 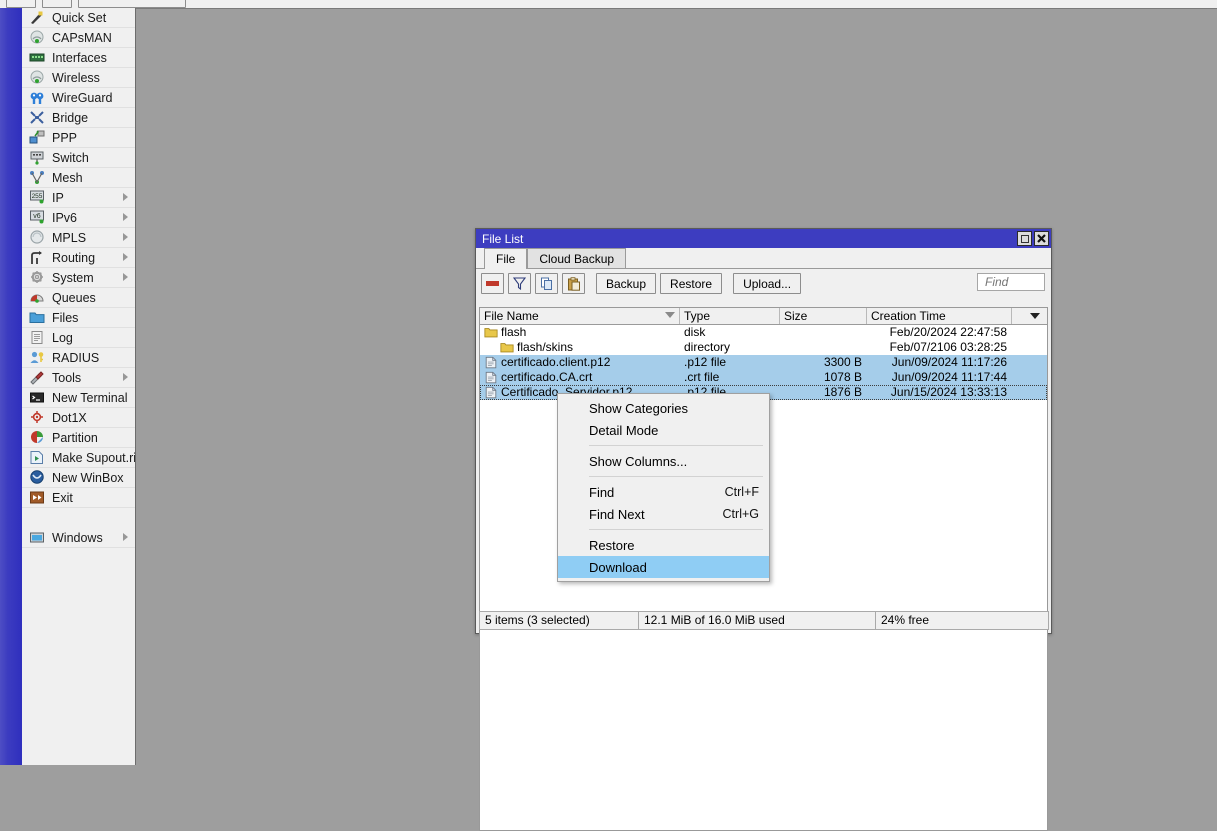 What do you see at coordinates (78, 38) in the screenshot?
I see `sidebar-item-capsman: CAPsMAN` at bounding box center [78, 38].